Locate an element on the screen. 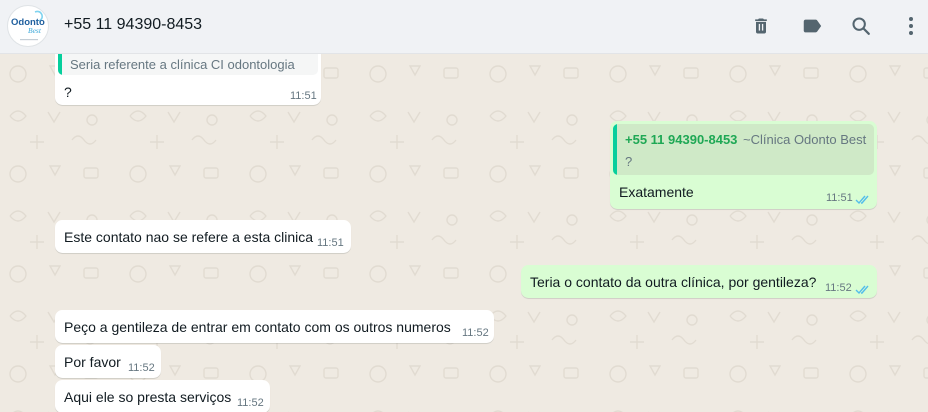 Image resolution: width=928 pixels, height=412 pixels. chat-header: Odonto Best +55 11 94390-8453 is located at coordinates (464, 27).